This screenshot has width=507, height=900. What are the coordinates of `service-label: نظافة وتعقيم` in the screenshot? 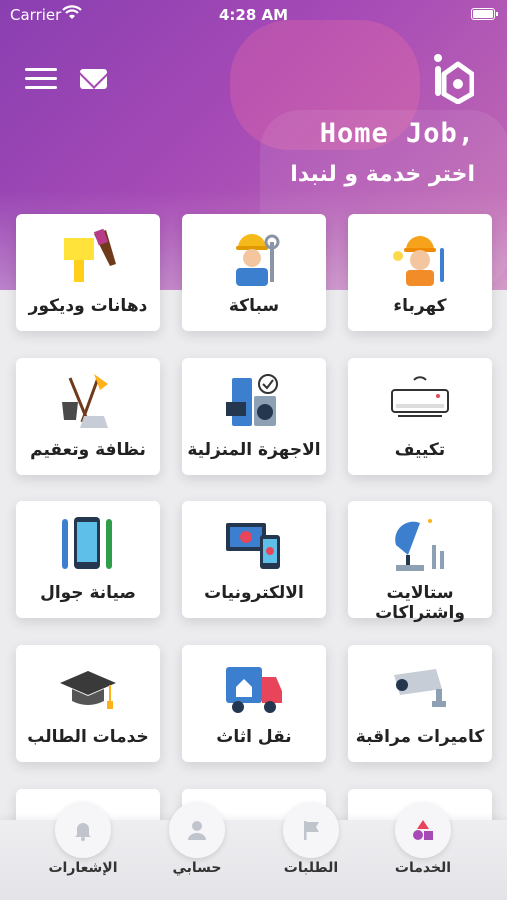 It's located at (88, 450).